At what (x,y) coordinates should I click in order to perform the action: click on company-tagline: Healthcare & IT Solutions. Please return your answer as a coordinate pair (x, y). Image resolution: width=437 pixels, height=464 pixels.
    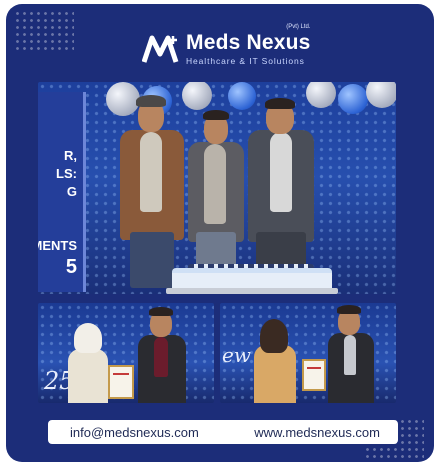
    Looking at the image, I should click on (245, 61).